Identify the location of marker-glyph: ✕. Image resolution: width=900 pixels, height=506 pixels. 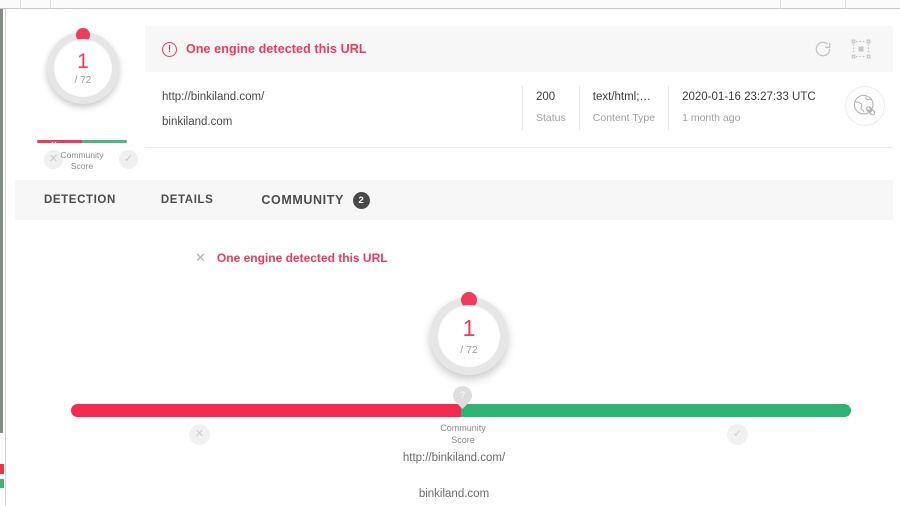
(54, 141).